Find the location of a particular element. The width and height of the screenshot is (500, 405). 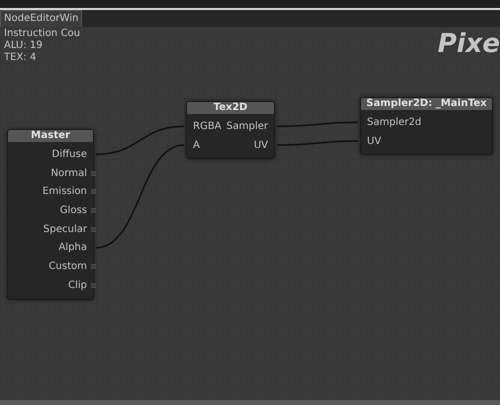

stat-text: ALU: 19 is located at coordinates (23, 46).